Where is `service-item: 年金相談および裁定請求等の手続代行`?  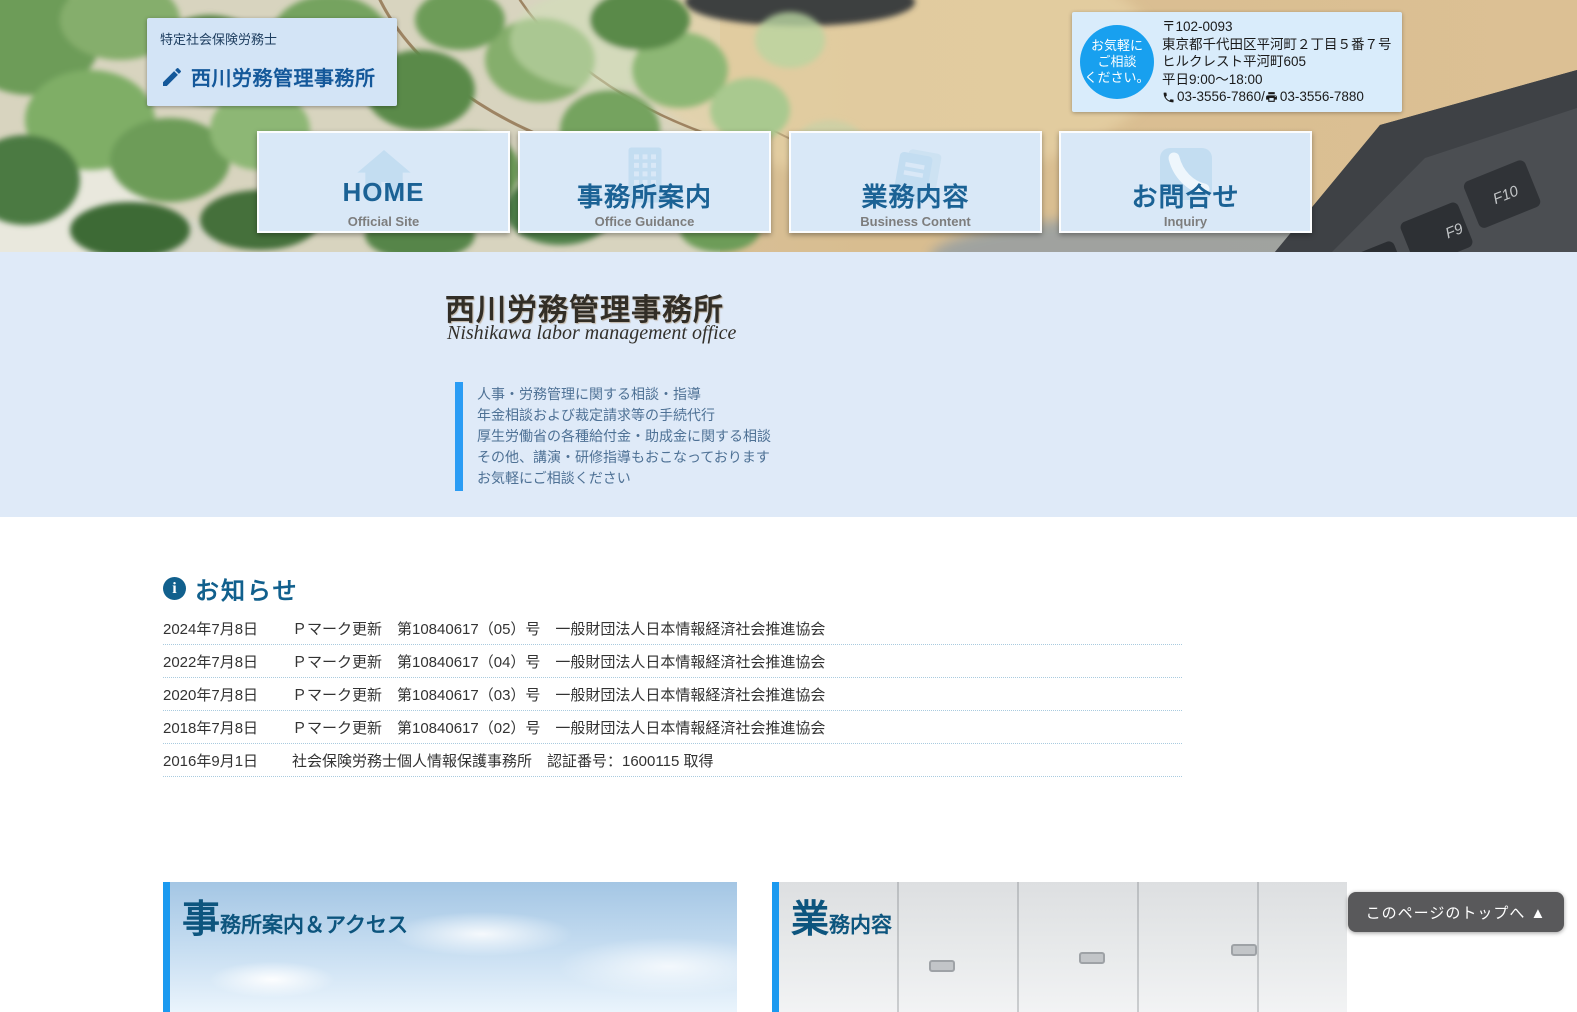
service-item: 年金相談および裁定請求等の手続代行 is located at coordinates (596, 415).